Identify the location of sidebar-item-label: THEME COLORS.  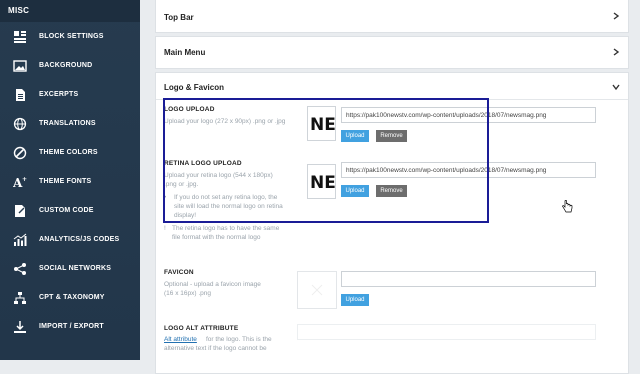
(68, 152).